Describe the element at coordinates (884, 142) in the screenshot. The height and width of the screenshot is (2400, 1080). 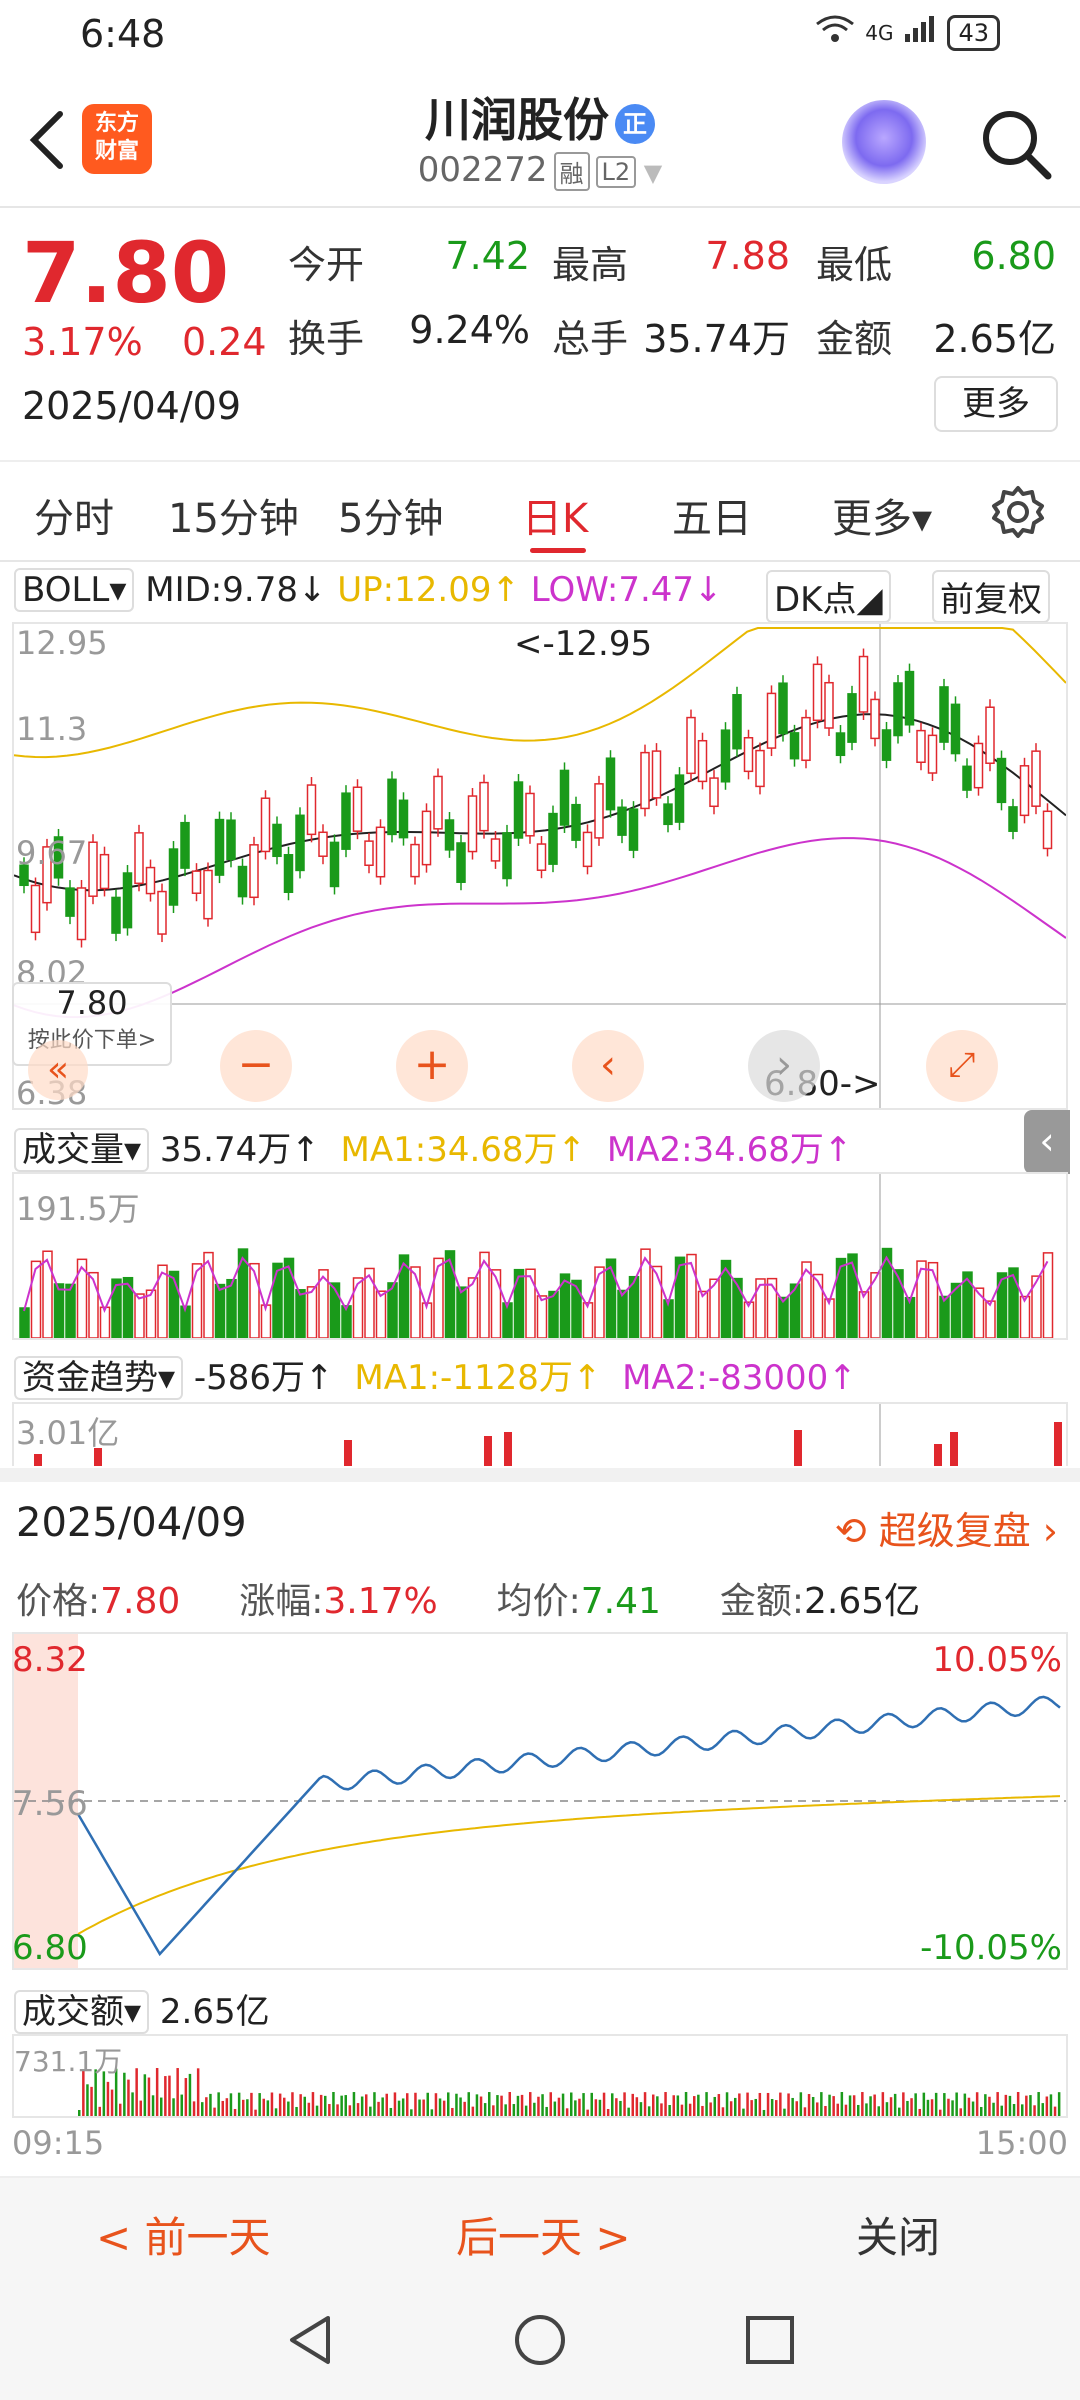
I see `assistant-robot-icon` at that location.